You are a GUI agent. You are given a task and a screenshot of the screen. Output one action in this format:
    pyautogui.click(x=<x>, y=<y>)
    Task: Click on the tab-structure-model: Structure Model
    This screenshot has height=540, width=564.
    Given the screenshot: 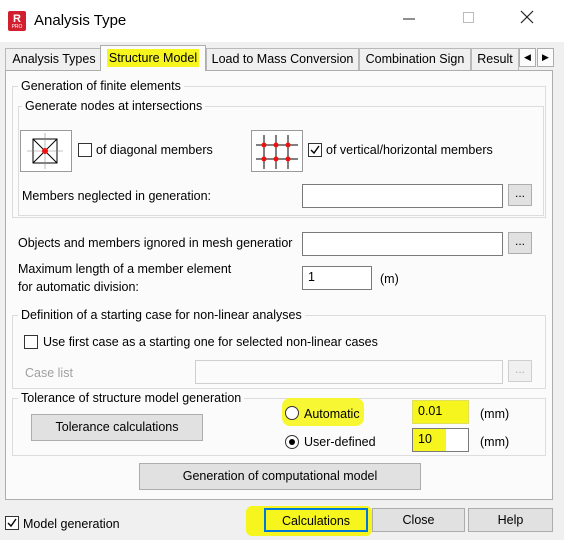 What is the action you would take?
    pyautogui.click(x=153, y=58)
    